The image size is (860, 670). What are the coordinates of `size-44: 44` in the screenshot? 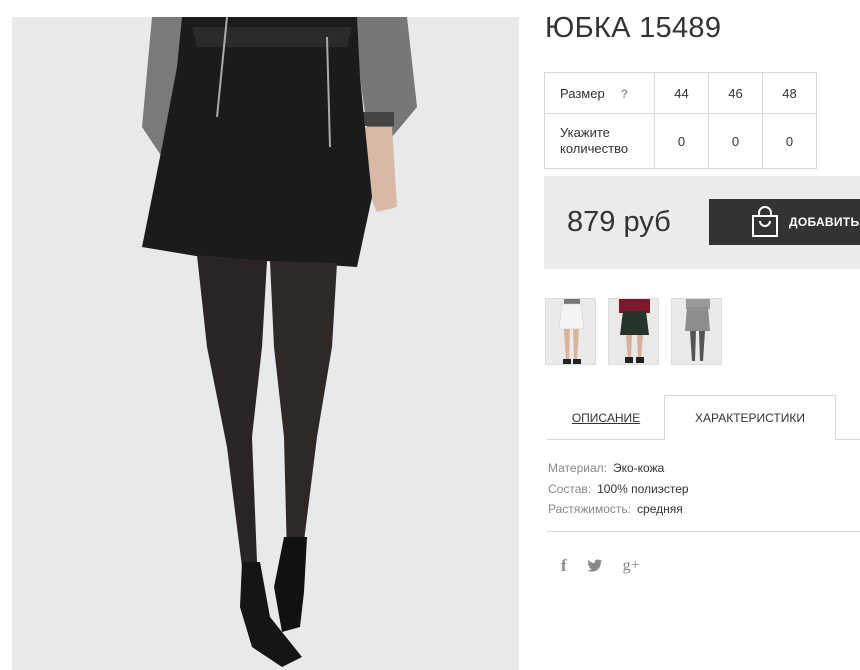 It's located at (681, 93).